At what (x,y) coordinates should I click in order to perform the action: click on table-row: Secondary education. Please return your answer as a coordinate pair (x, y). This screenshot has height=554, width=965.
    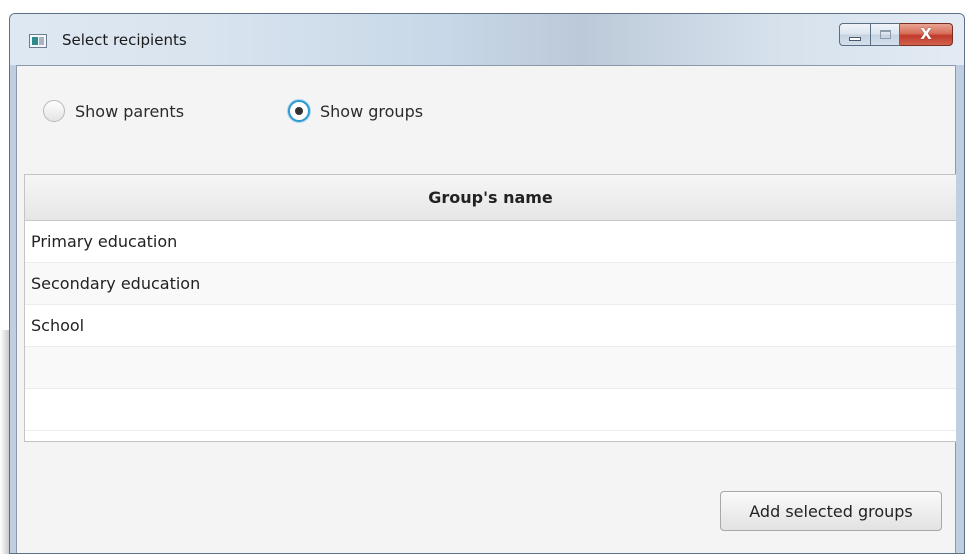
    Looking at the image, I should click on (490, 284).